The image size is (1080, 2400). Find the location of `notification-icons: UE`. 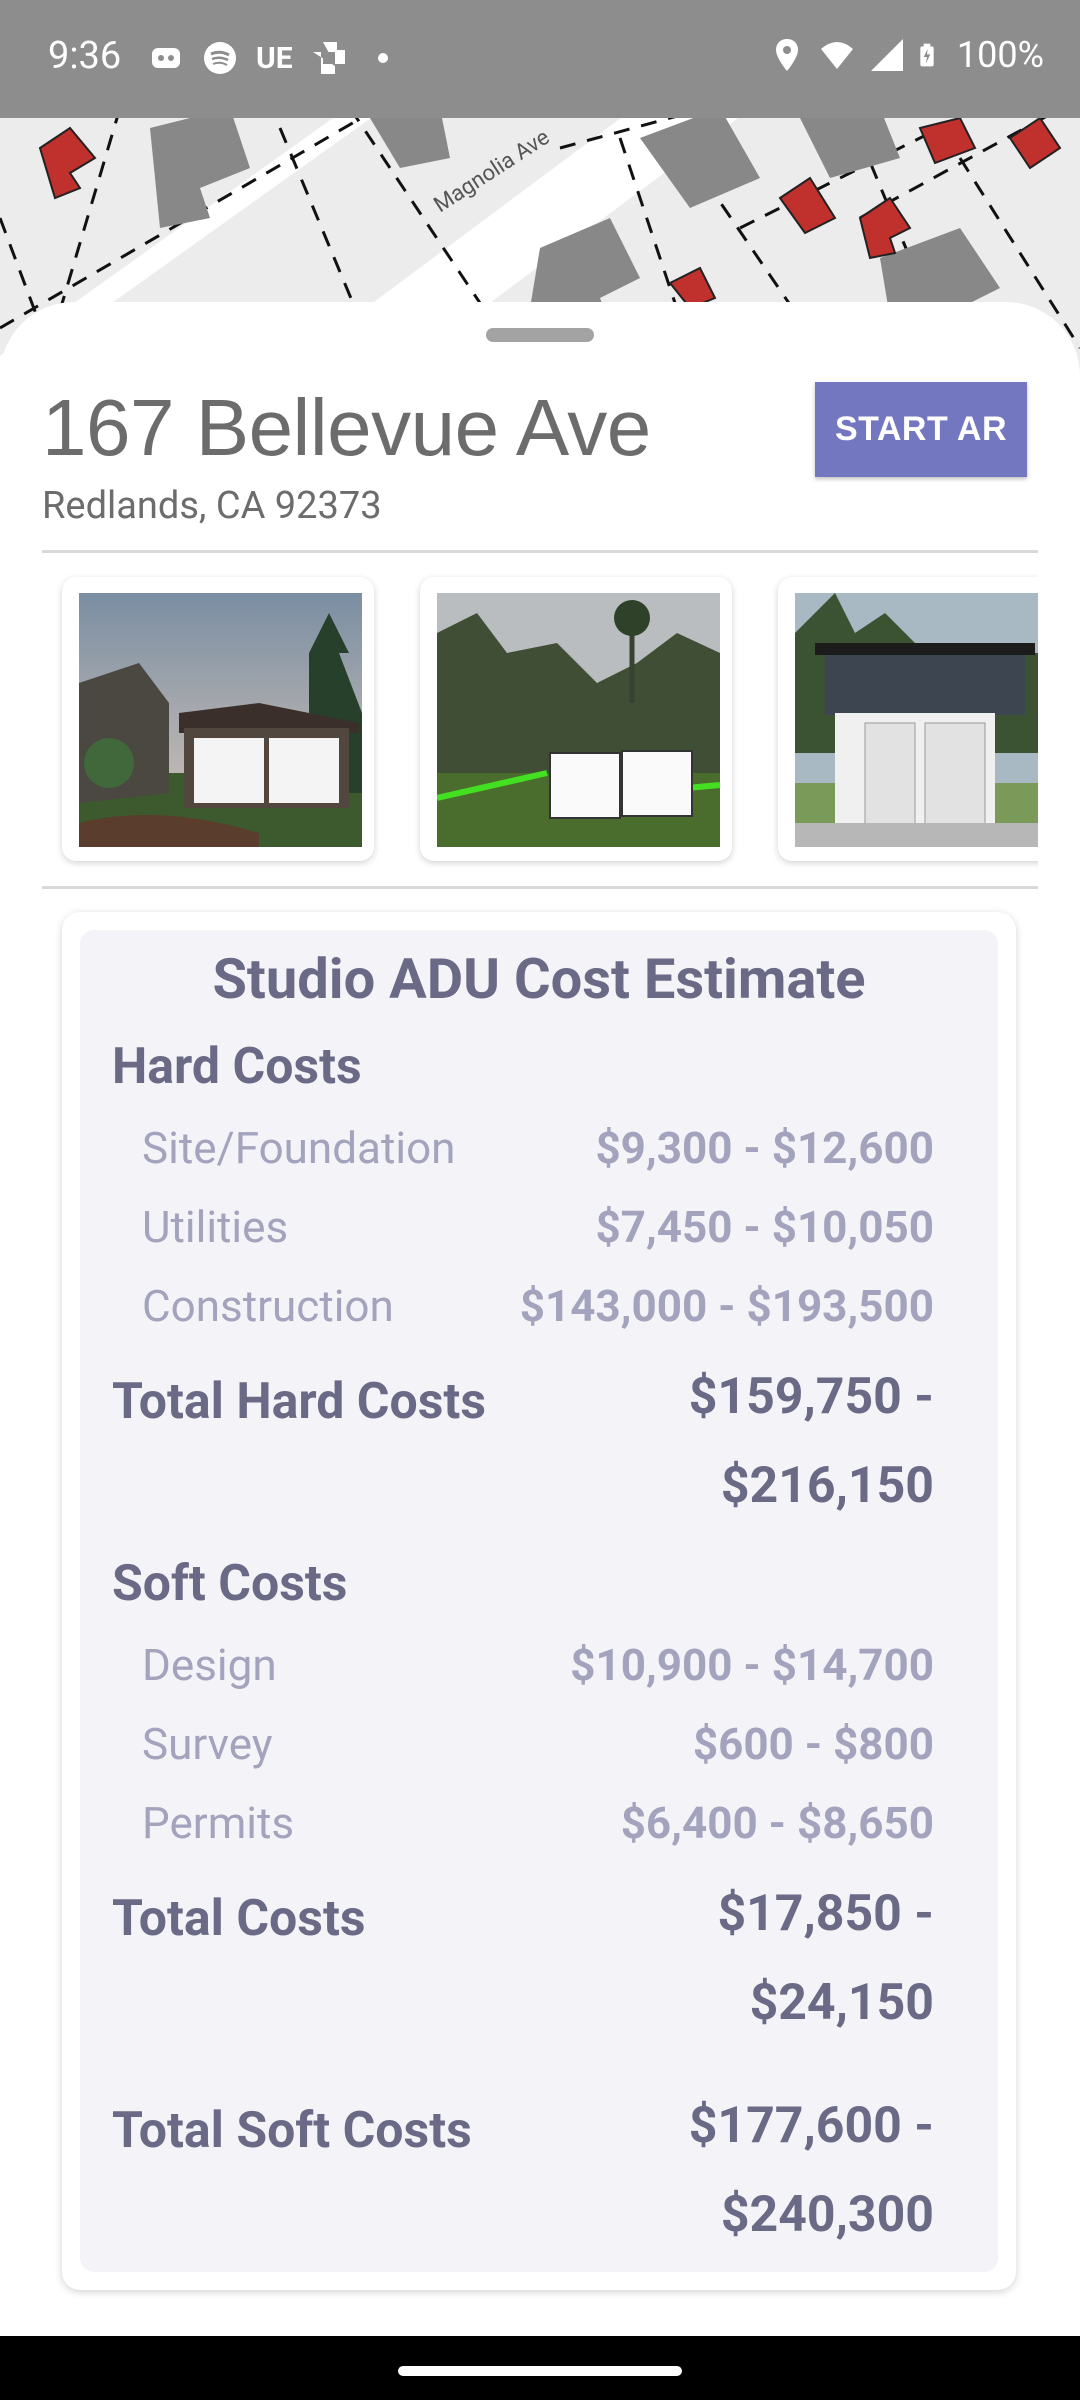

notification-icons: UE is located at coordinates (274, 58).